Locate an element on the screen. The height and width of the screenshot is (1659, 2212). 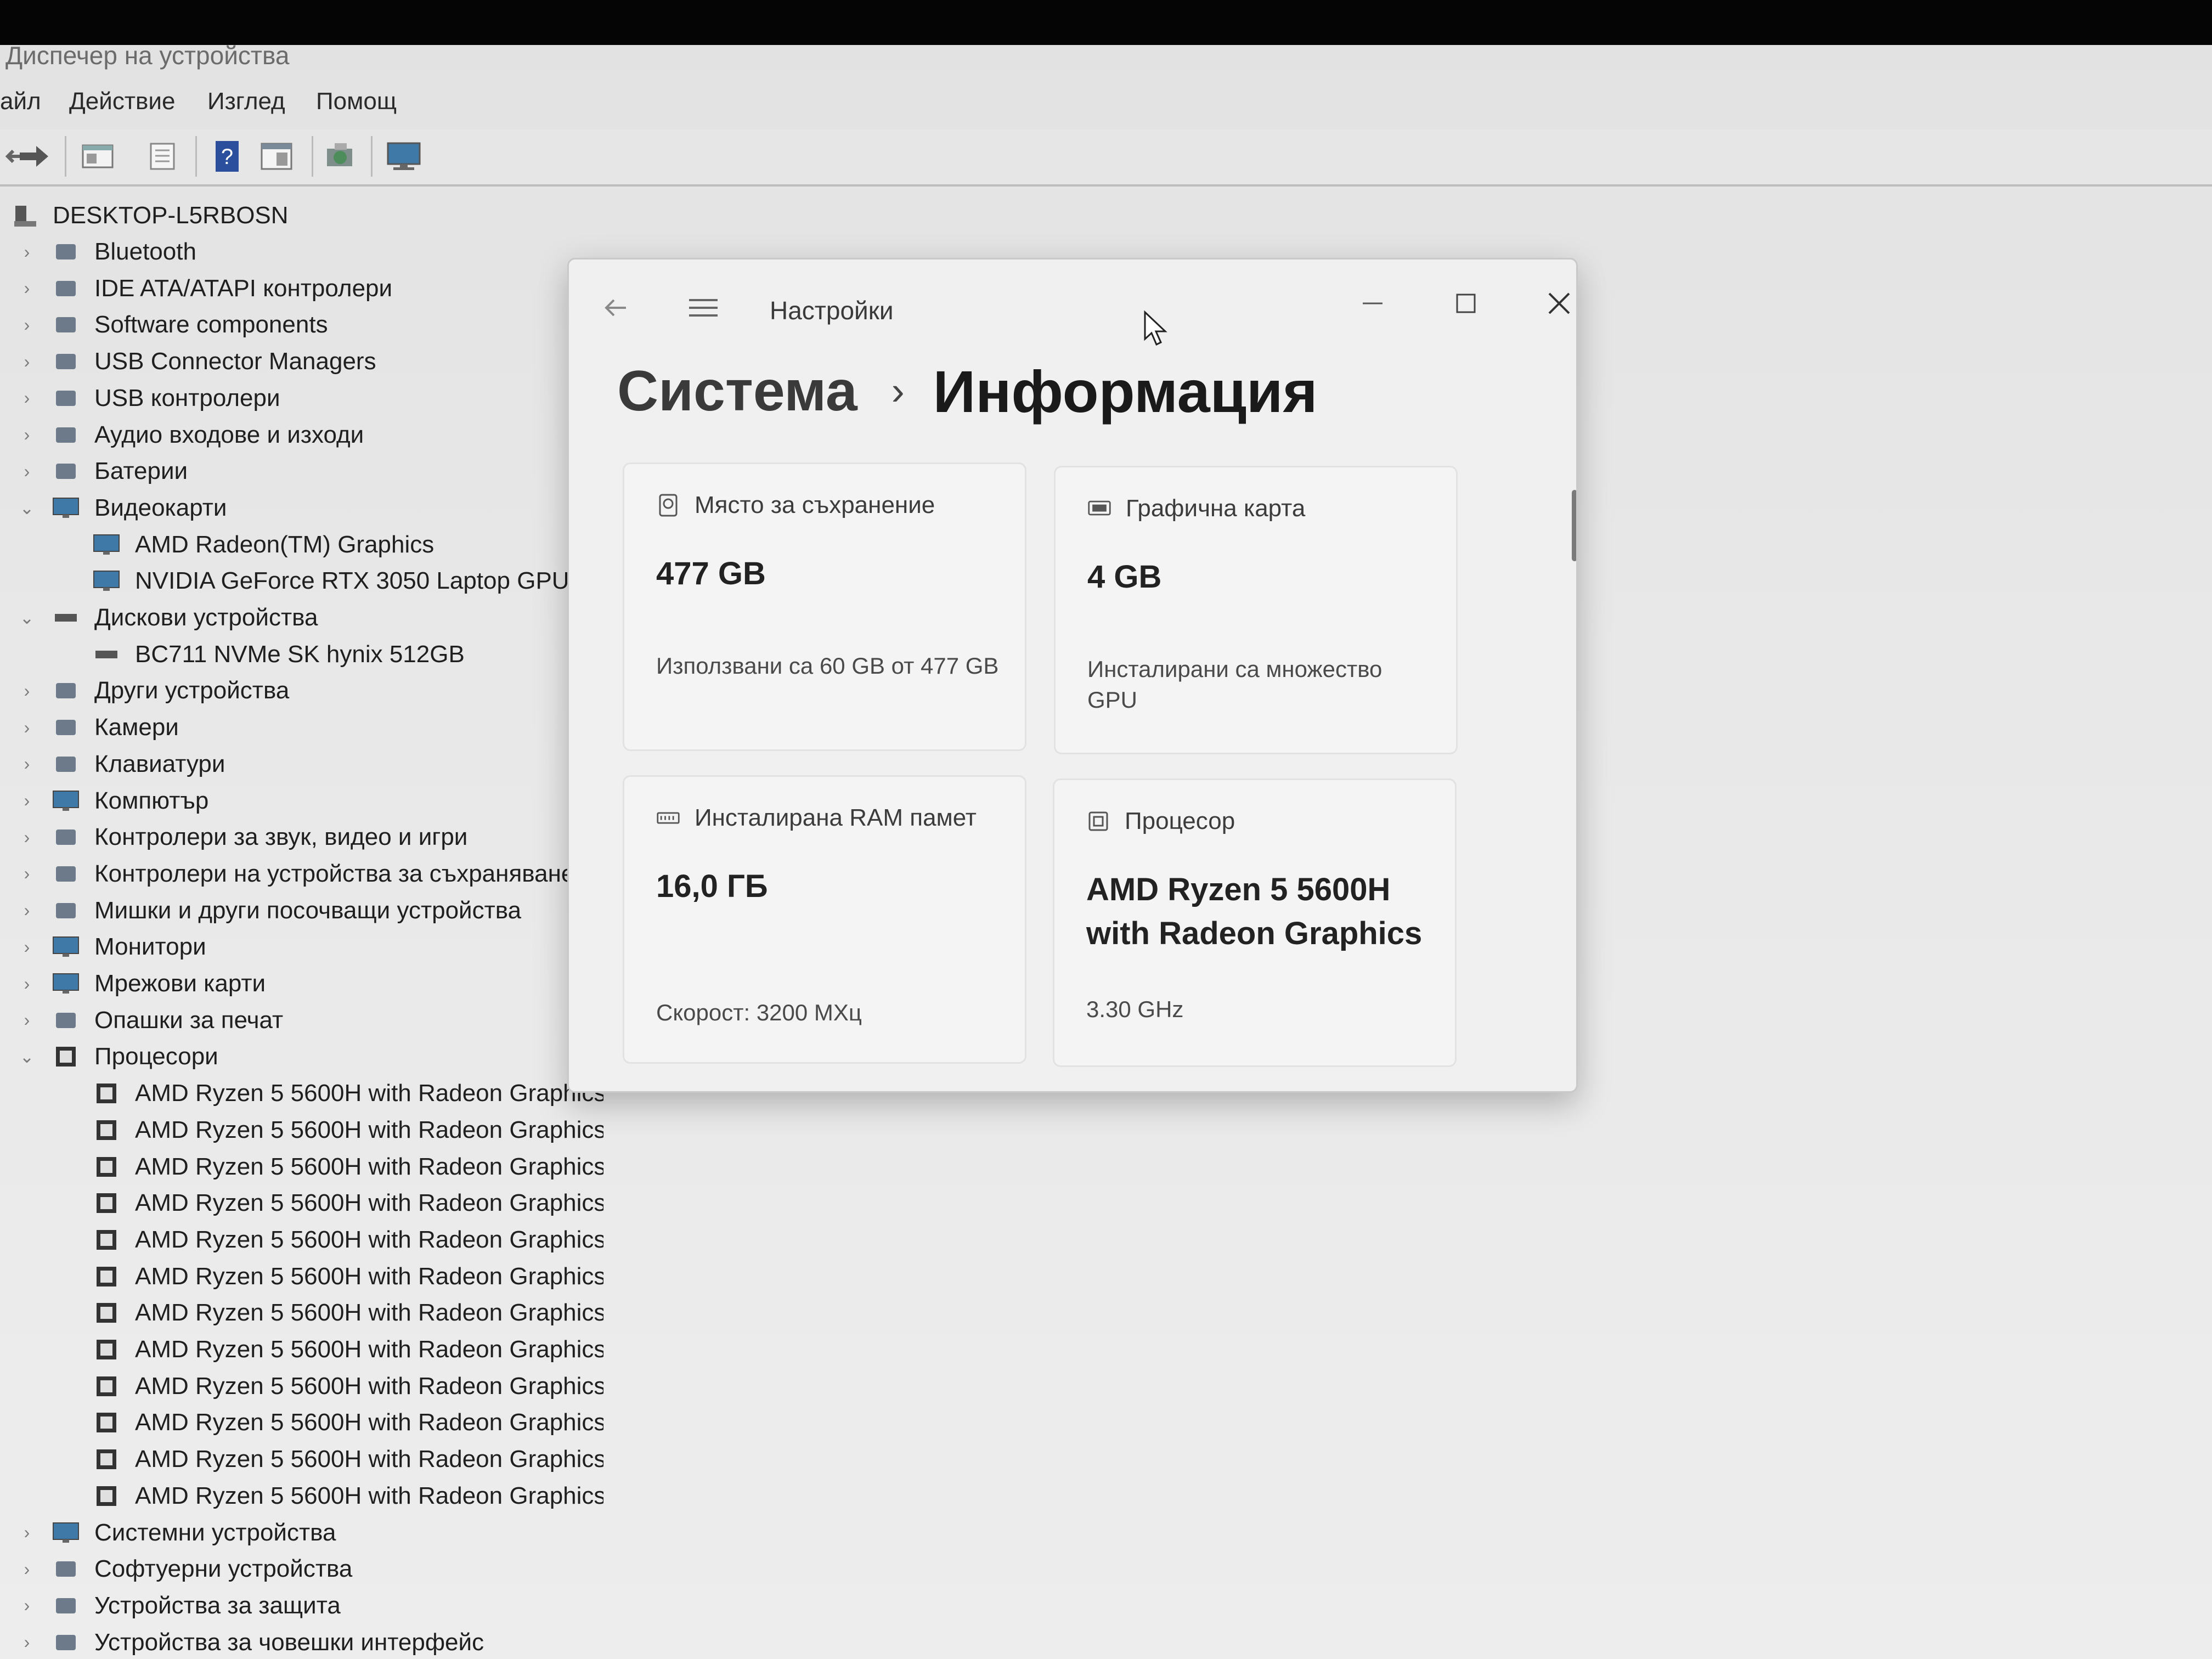
show-hide-icon is located at coordinates (162, 156).